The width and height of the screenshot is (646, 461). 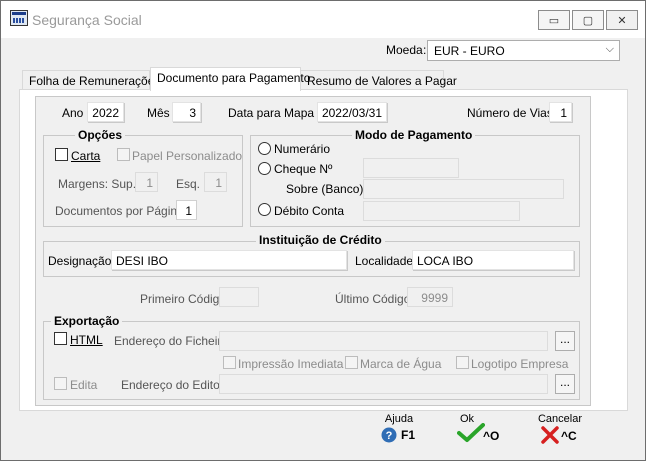 I want to click on primeiro-codigo-field, so click(x=239, y=297).